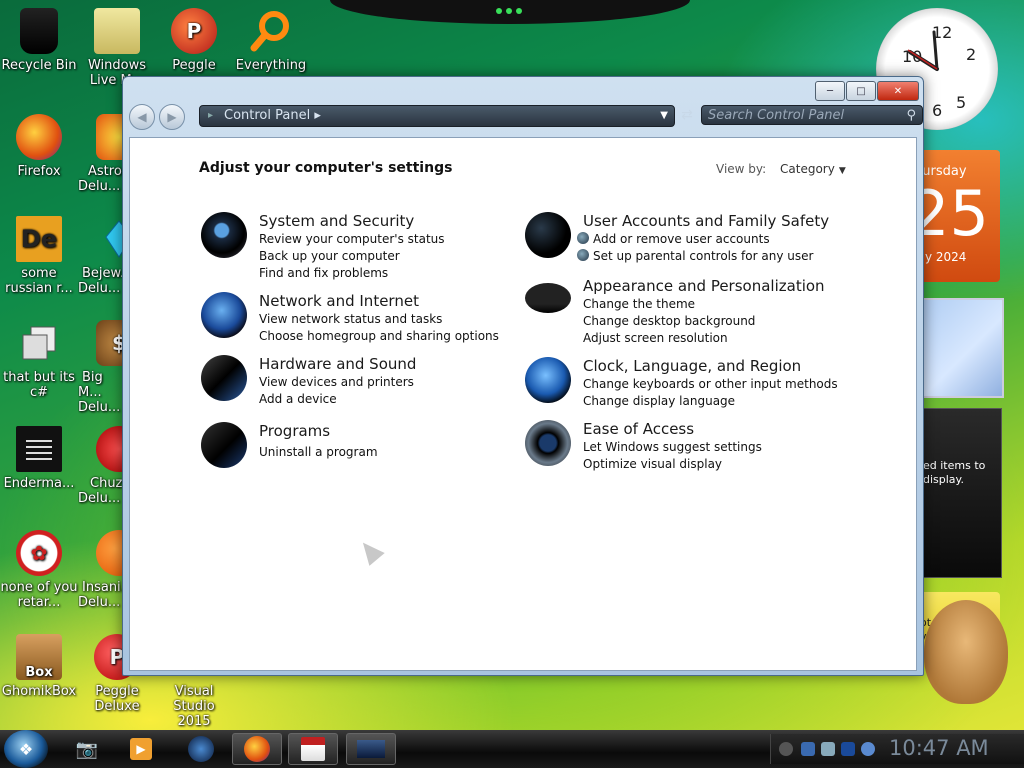  I want to click on category-link: Change desktop background, so click(669, 321).